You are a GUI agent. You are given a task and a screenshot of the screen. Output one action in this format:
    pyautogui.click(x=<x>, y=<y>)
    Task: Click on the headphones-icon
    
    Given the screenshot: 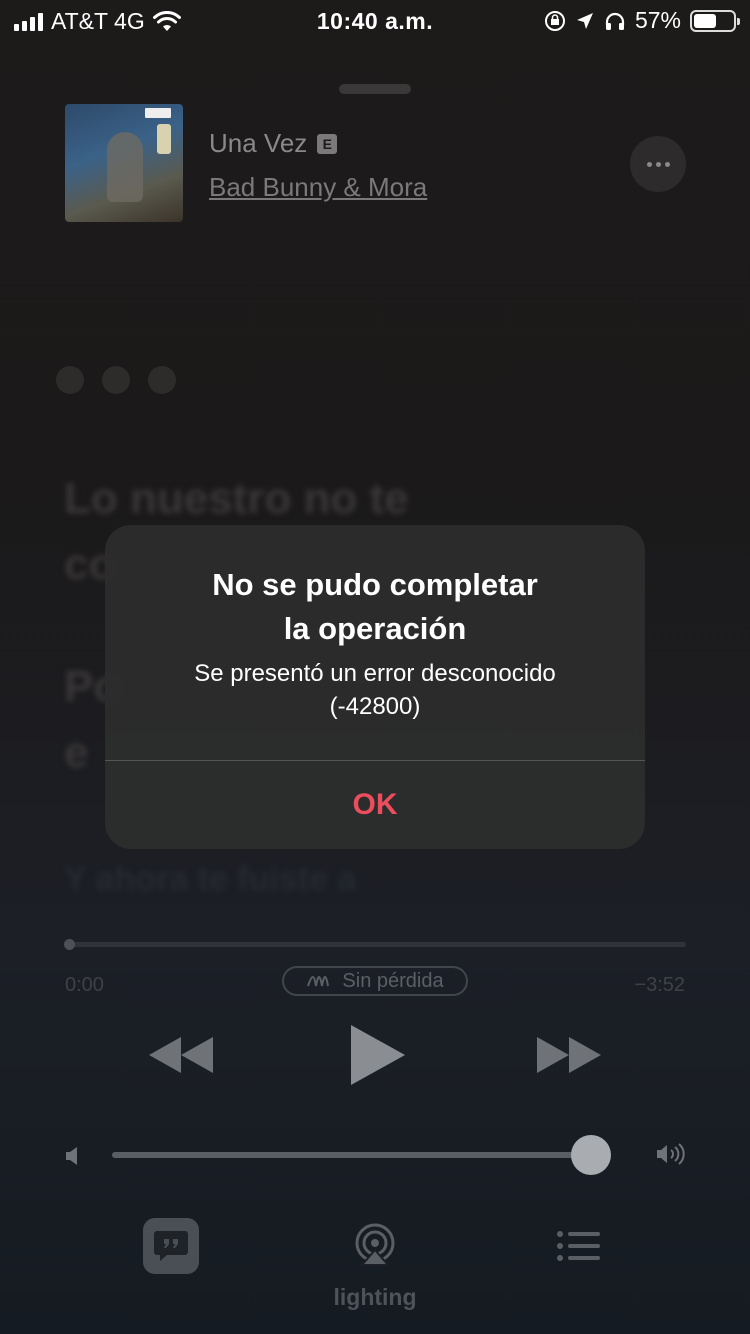 What is the action you would take?
    pyautogui.click(x=615, y=21)
    